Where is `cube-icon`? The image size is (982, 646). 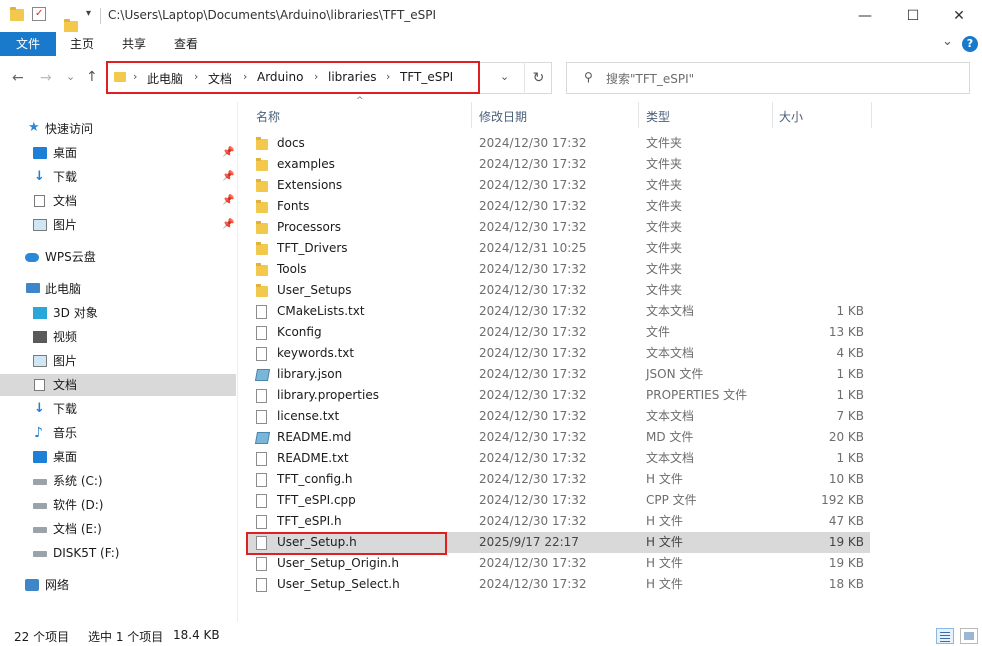 cube-icon is located at coordinates (40, 313).